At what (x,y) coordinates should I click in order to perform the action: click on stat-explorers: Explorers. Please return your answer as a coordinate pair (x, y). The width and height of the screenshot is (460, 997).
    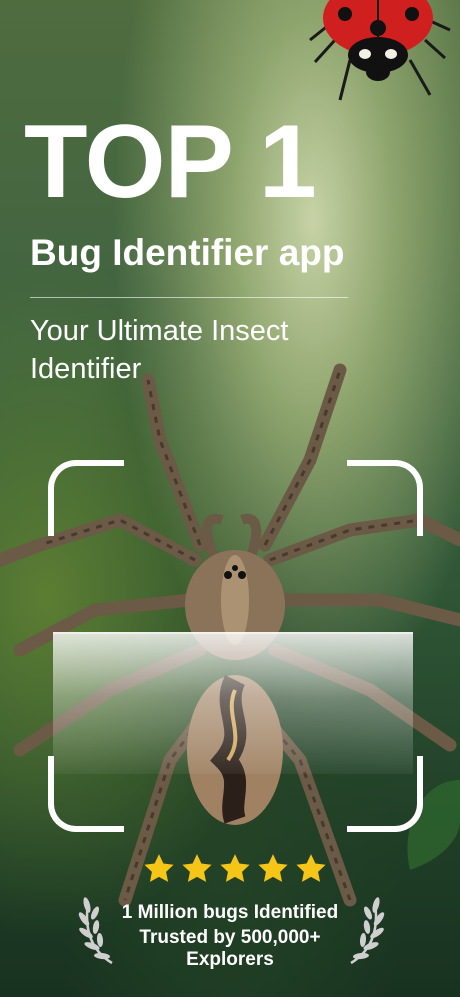
    Looking at the image, I should click on (230, 959).